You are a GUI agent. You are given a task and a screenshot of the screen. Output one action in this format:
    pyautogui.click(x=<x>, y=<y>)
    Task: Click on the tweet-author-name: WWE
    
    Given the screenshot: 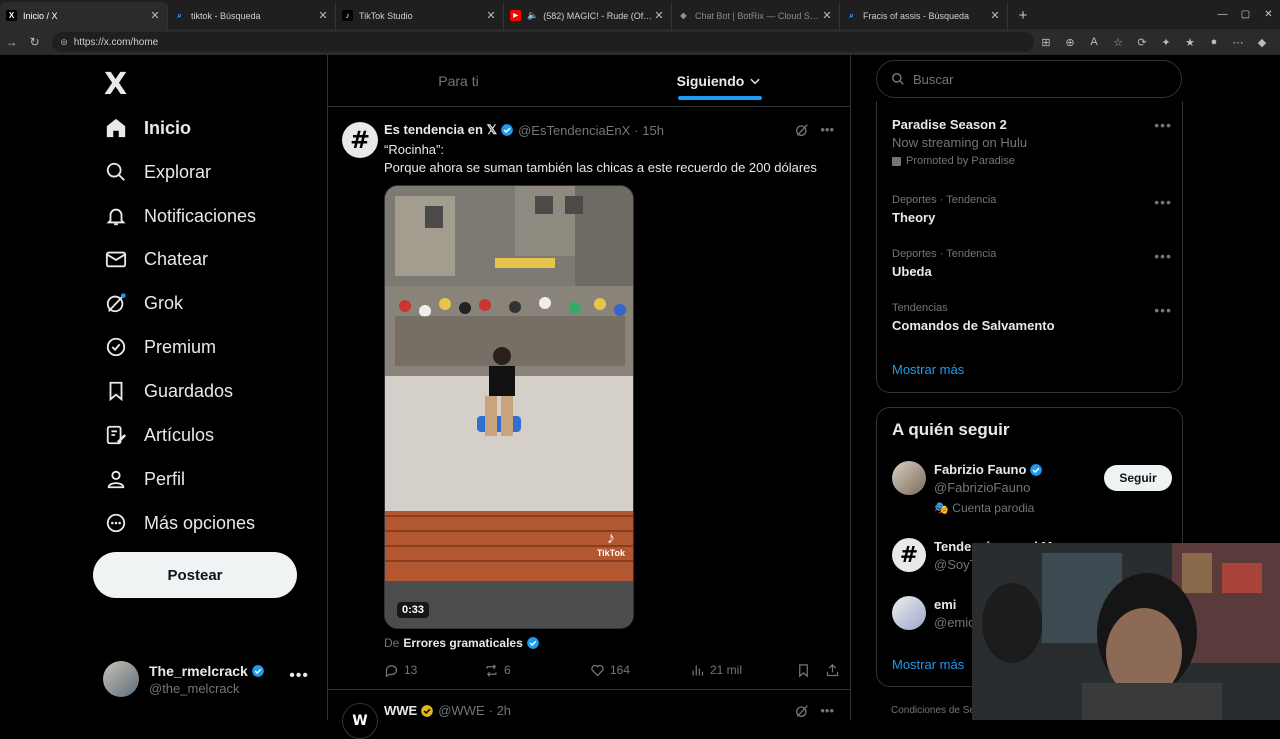 What is the action you would take?
    pyautogui.click(x=400, y=710)
    